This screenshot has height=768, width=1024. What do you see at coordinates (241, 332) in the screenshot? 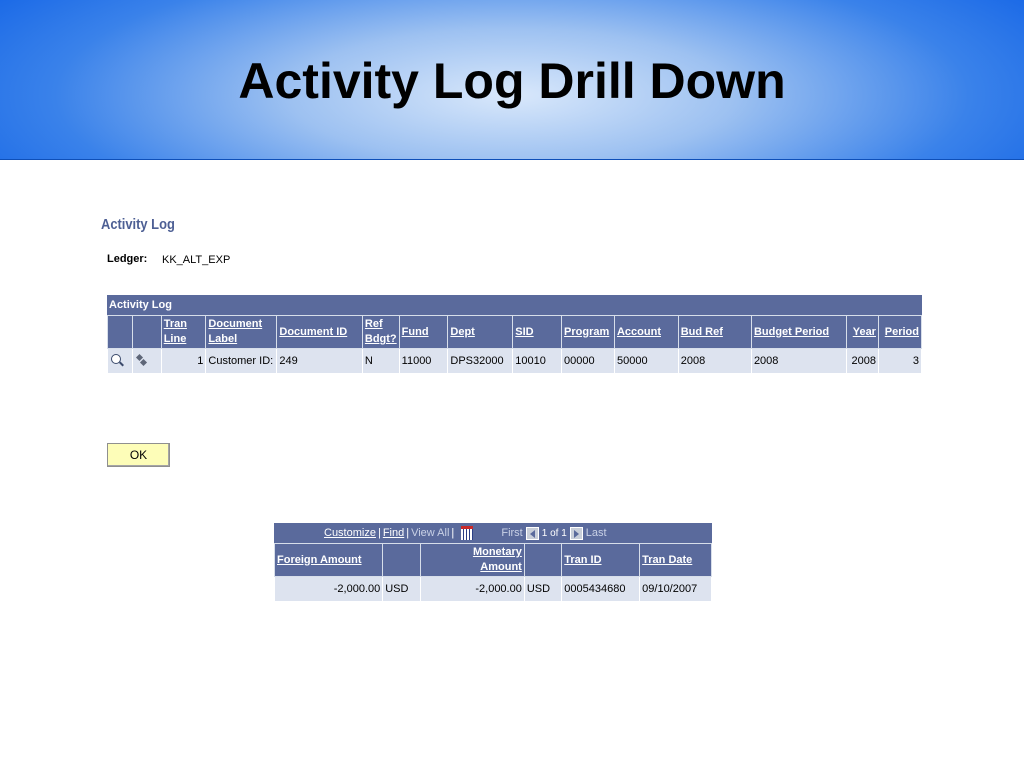
I see `column-header-document-label: Document Label` at bounding box center [241, 332].